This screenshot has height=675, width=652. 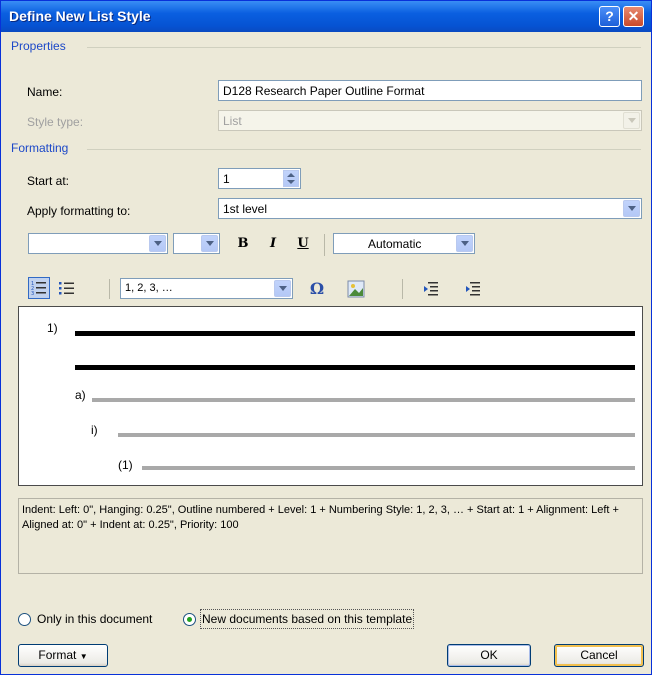 I want to click on level4-number: (1), so click(x=125, y=465).